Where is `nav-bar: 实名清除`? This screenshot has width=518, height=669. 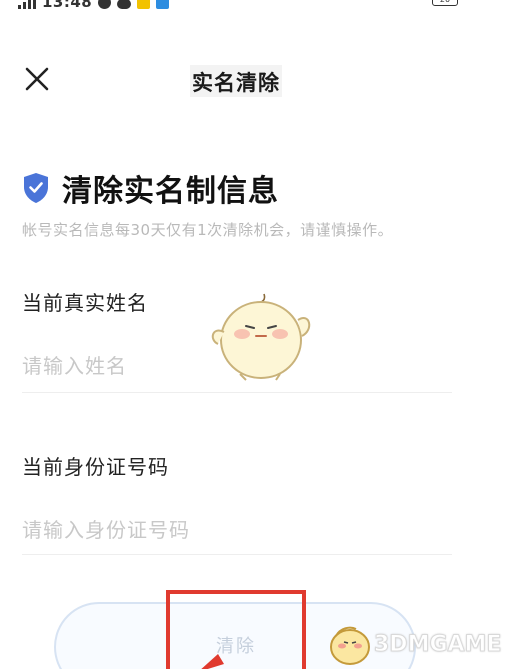
nav-bar: 实名清除 is located at coordinates (259, 80).